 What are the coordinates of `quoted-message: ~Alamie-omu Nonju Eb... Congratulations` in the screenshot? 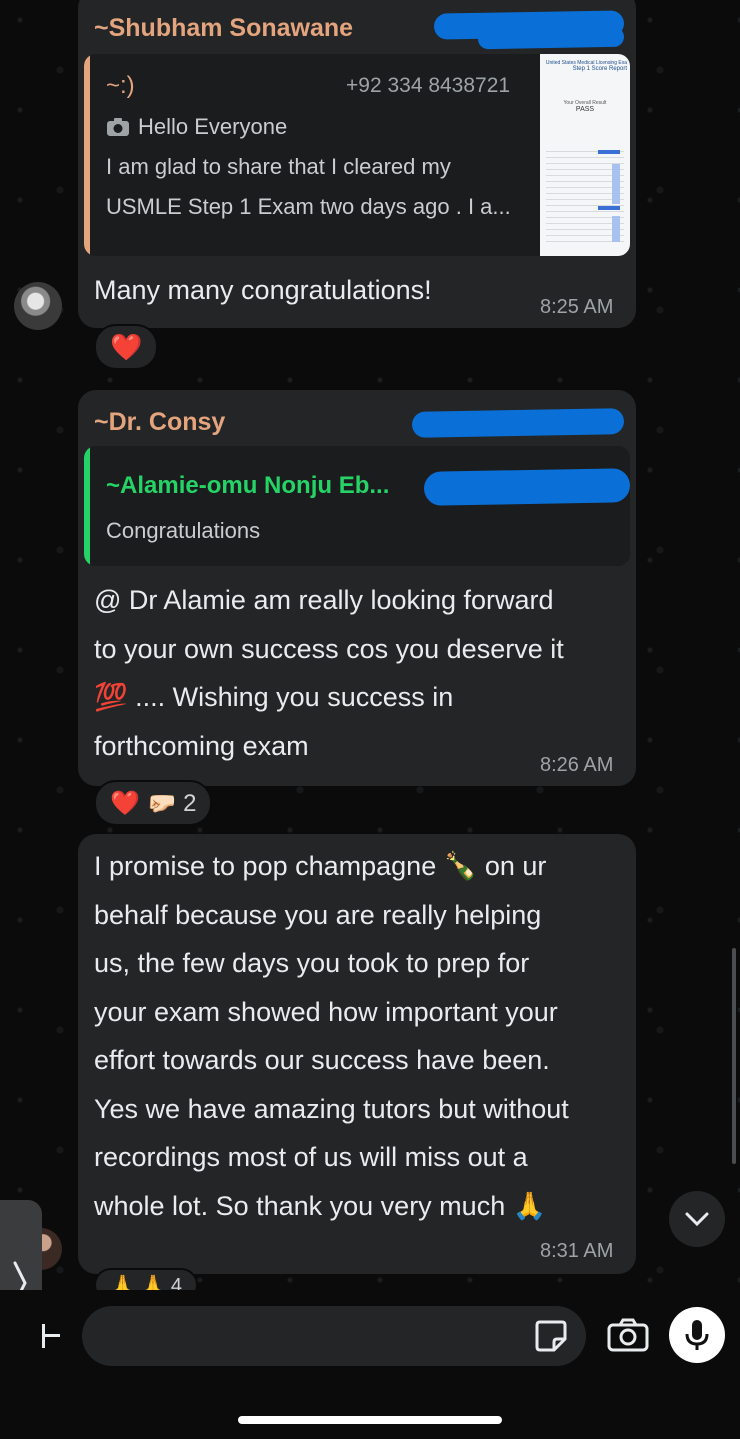 It's located at (357, 506).